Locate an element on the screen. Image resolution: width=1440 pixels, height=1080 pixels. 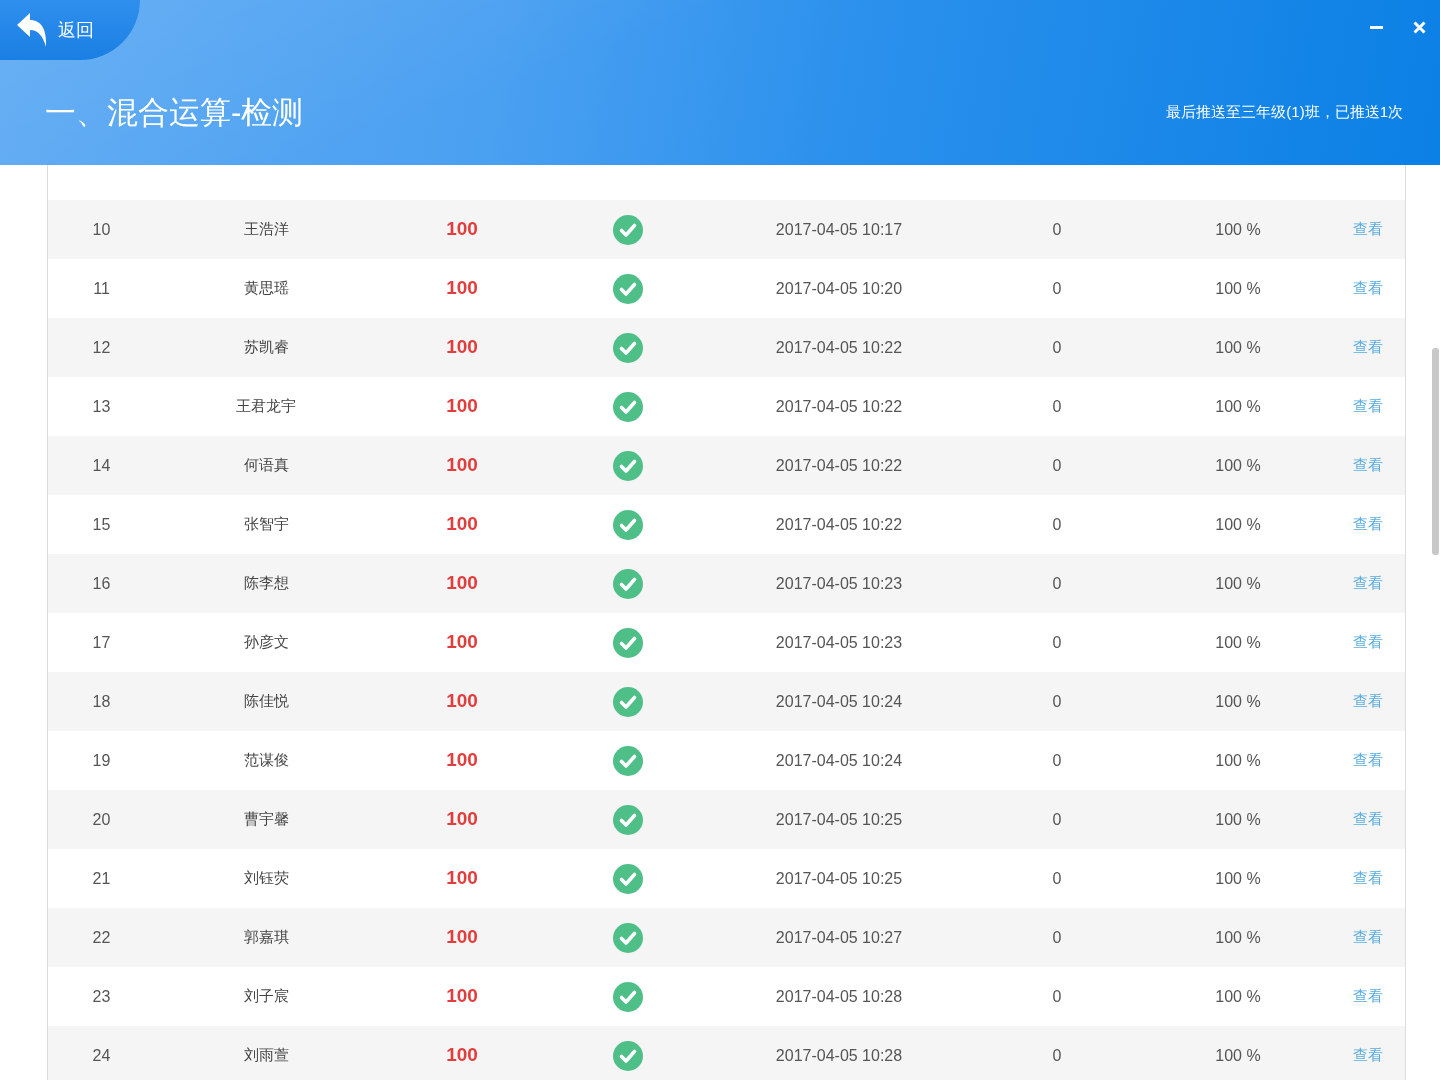
row-number: 10 is located at coordinates (101, 229).